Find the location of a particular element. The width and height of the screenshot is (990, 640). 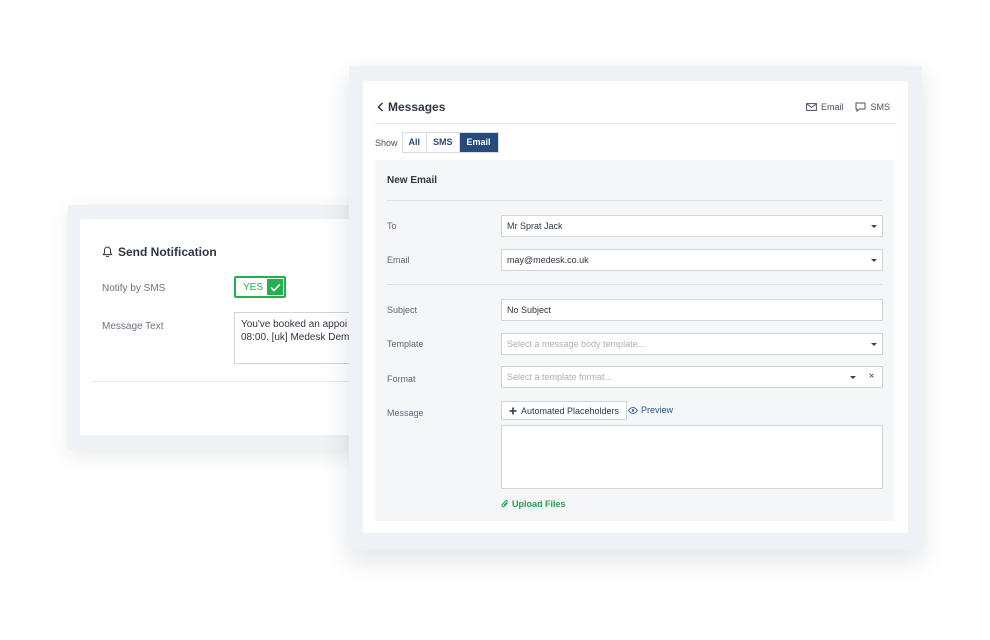

new-sms-button: SMS is located at coordinates (872, 107).